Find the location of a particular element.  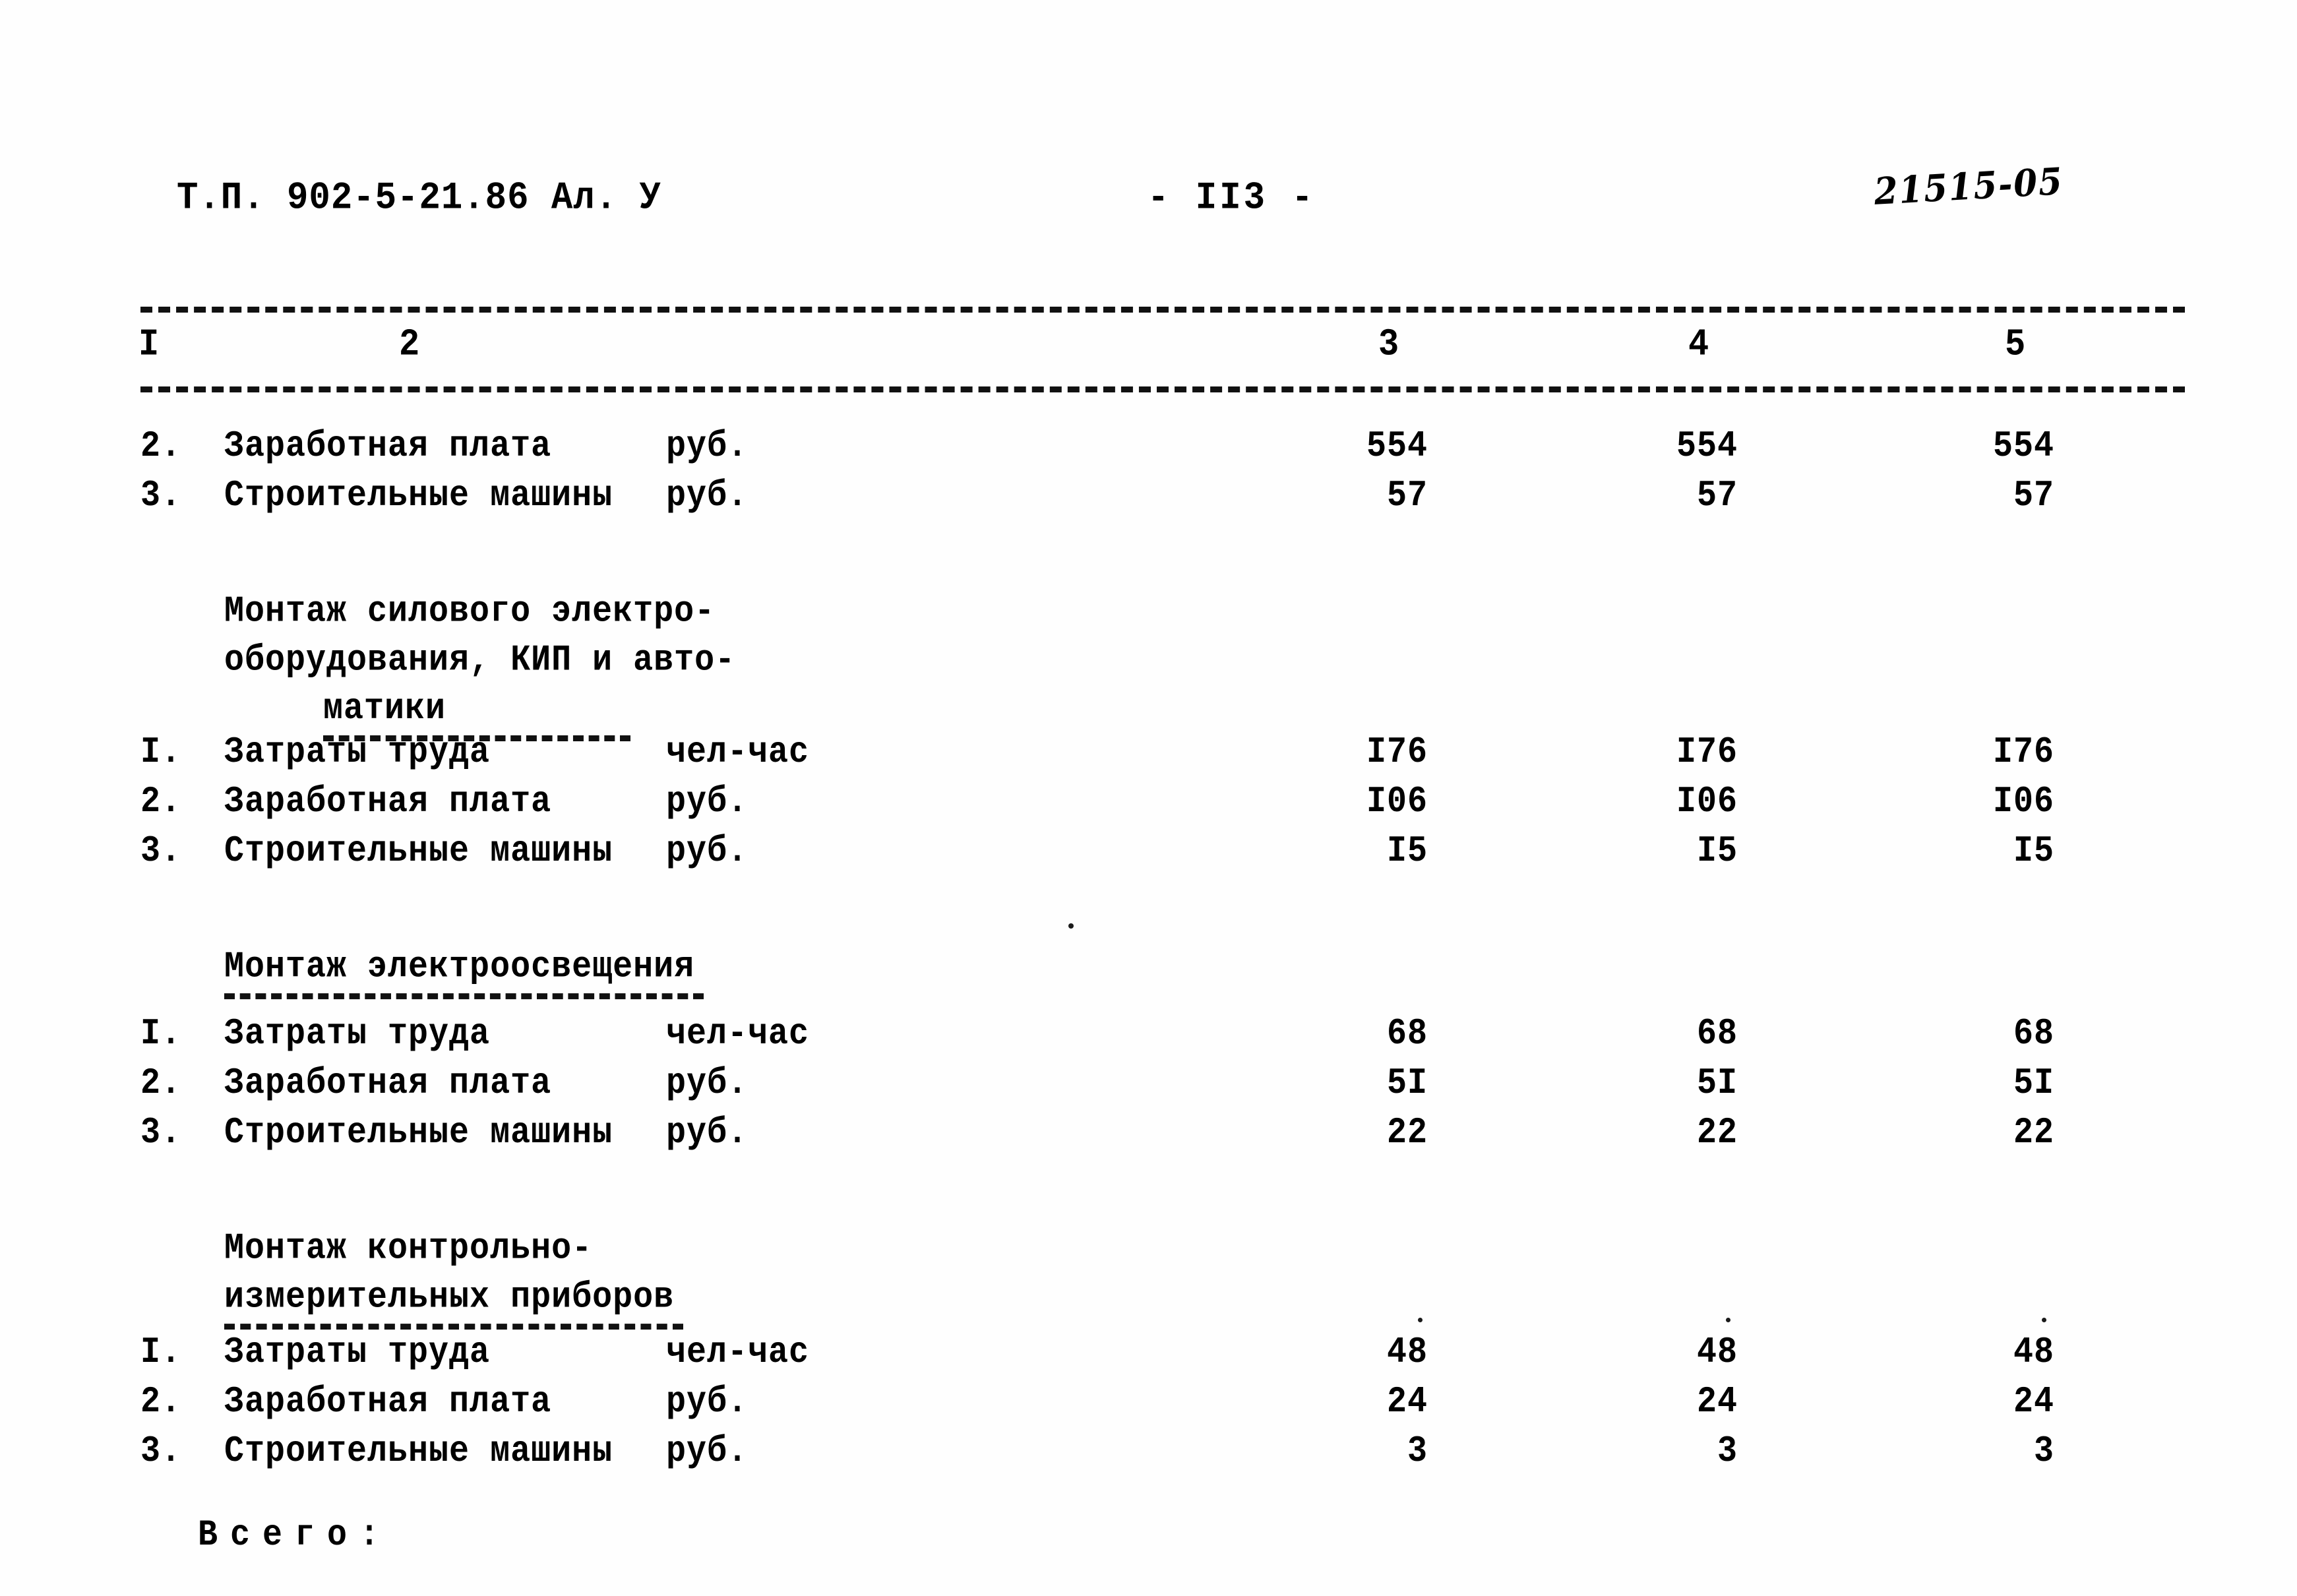

column-header-4: 4 is located at coordinates (1698, 344).